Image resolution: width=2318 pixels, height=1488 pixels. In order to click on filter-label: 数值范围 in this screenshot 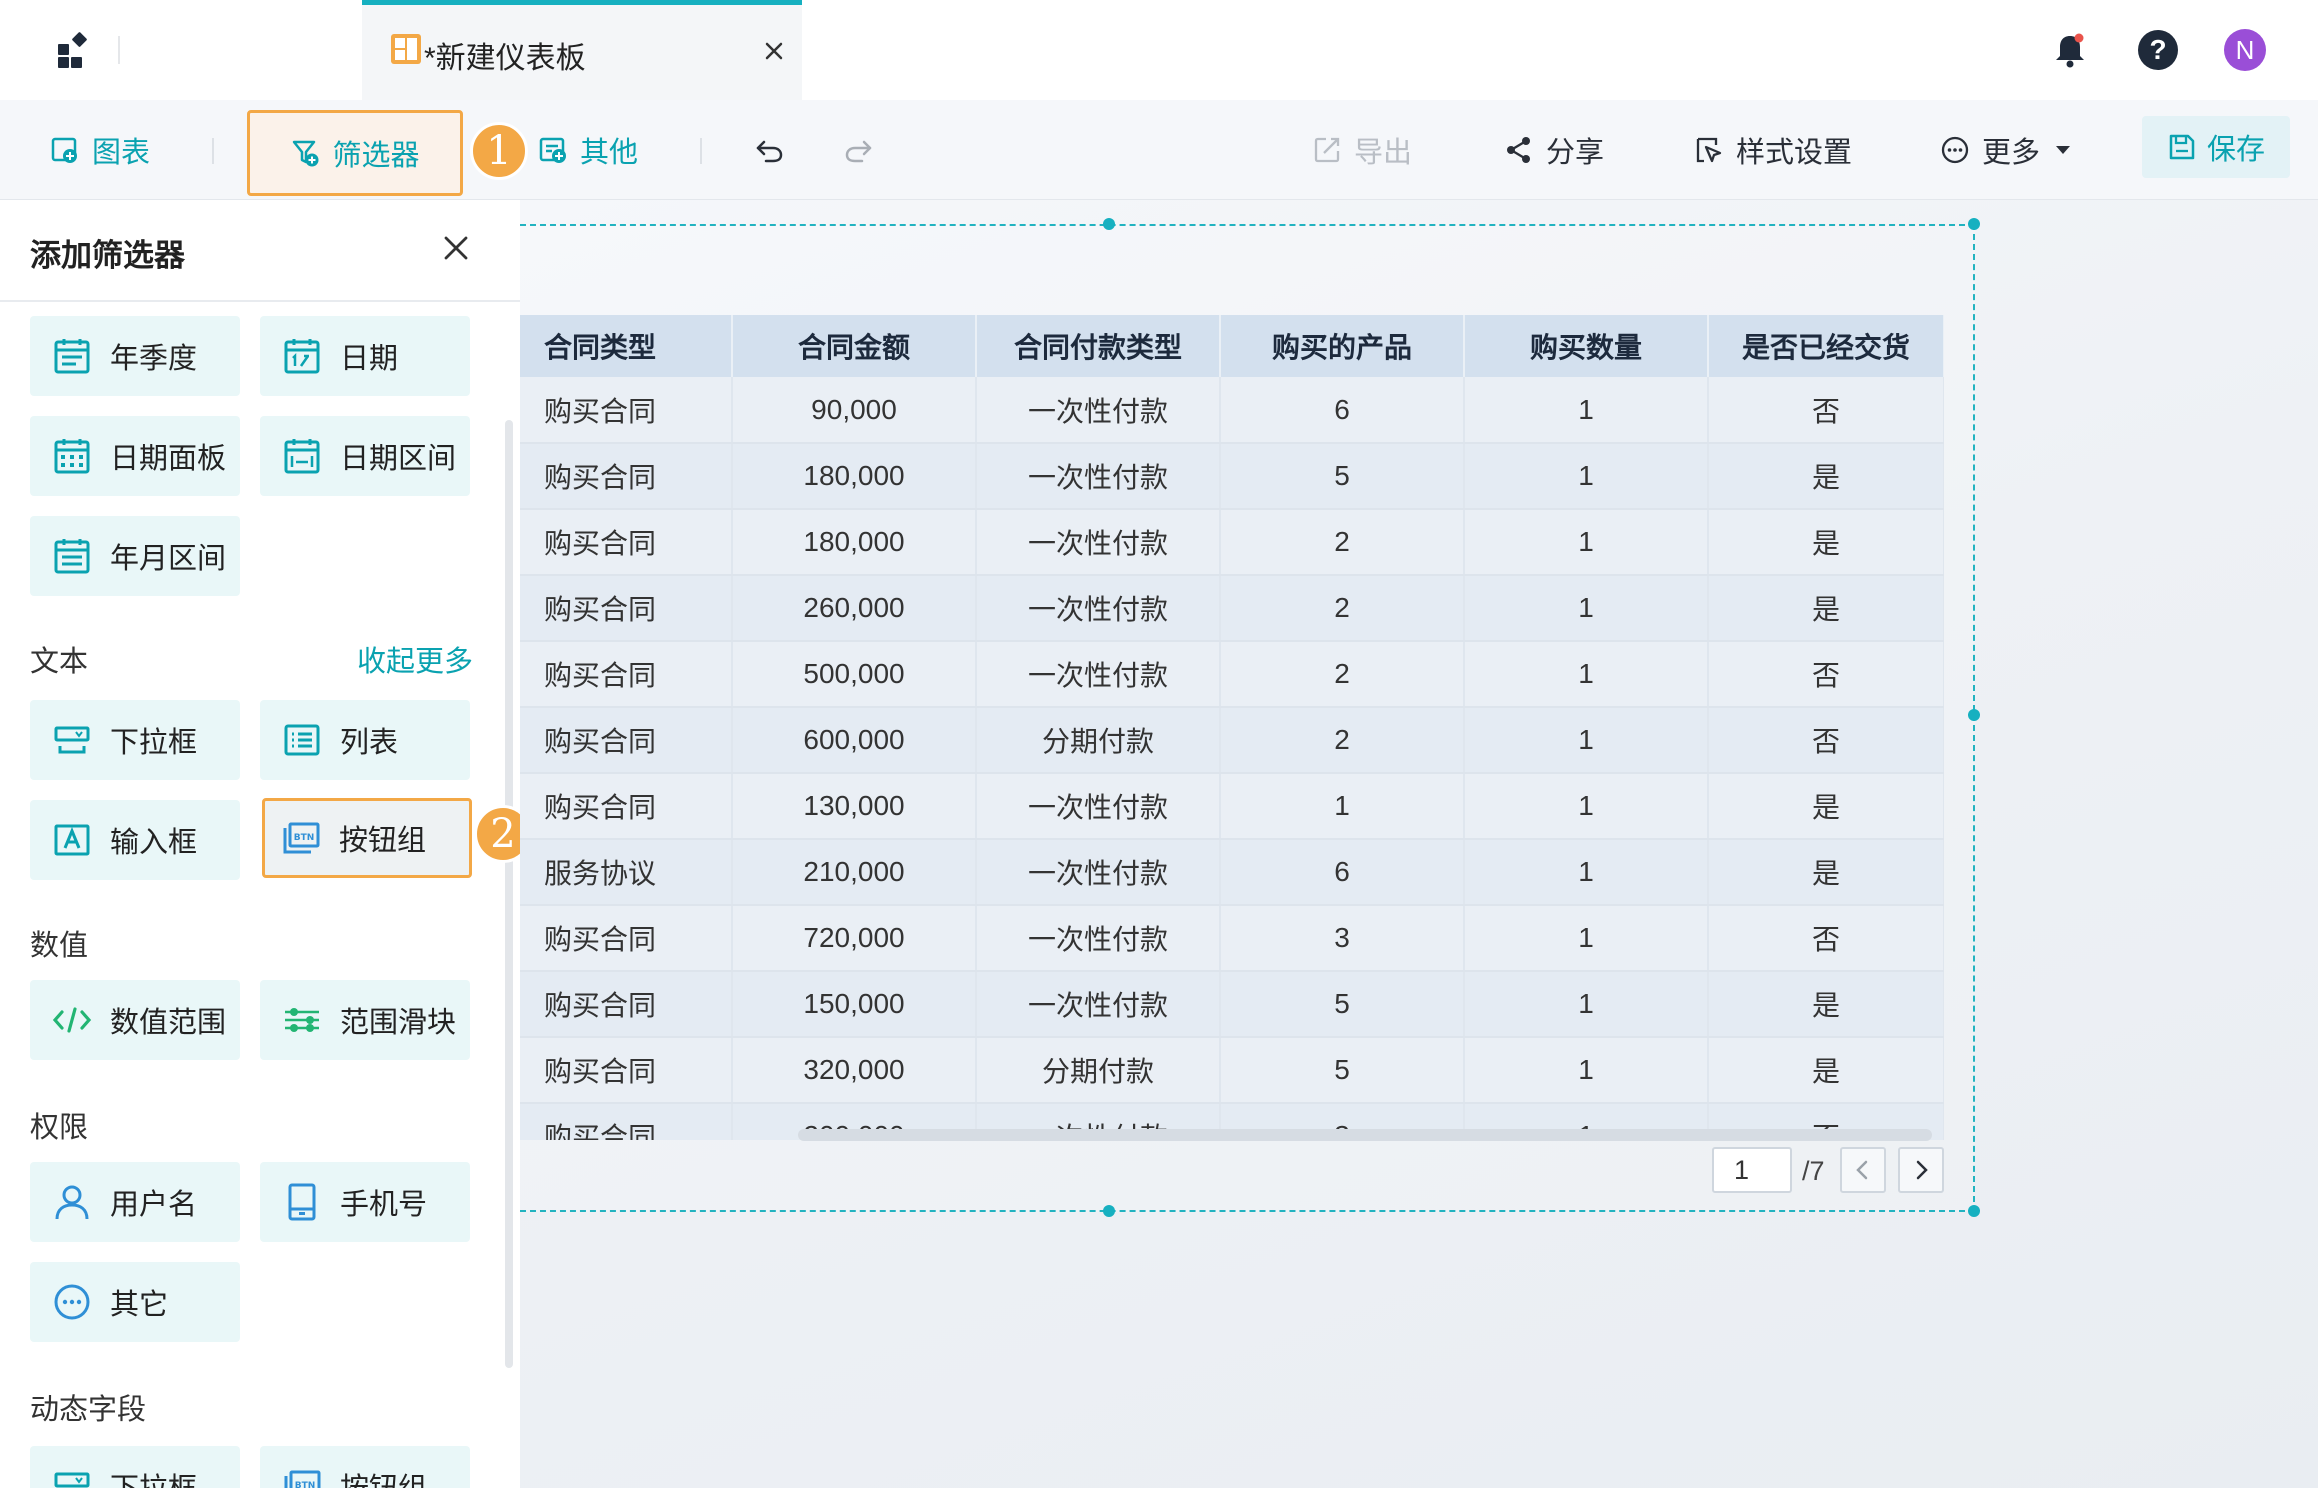, I will do `click(168, 1023)`.